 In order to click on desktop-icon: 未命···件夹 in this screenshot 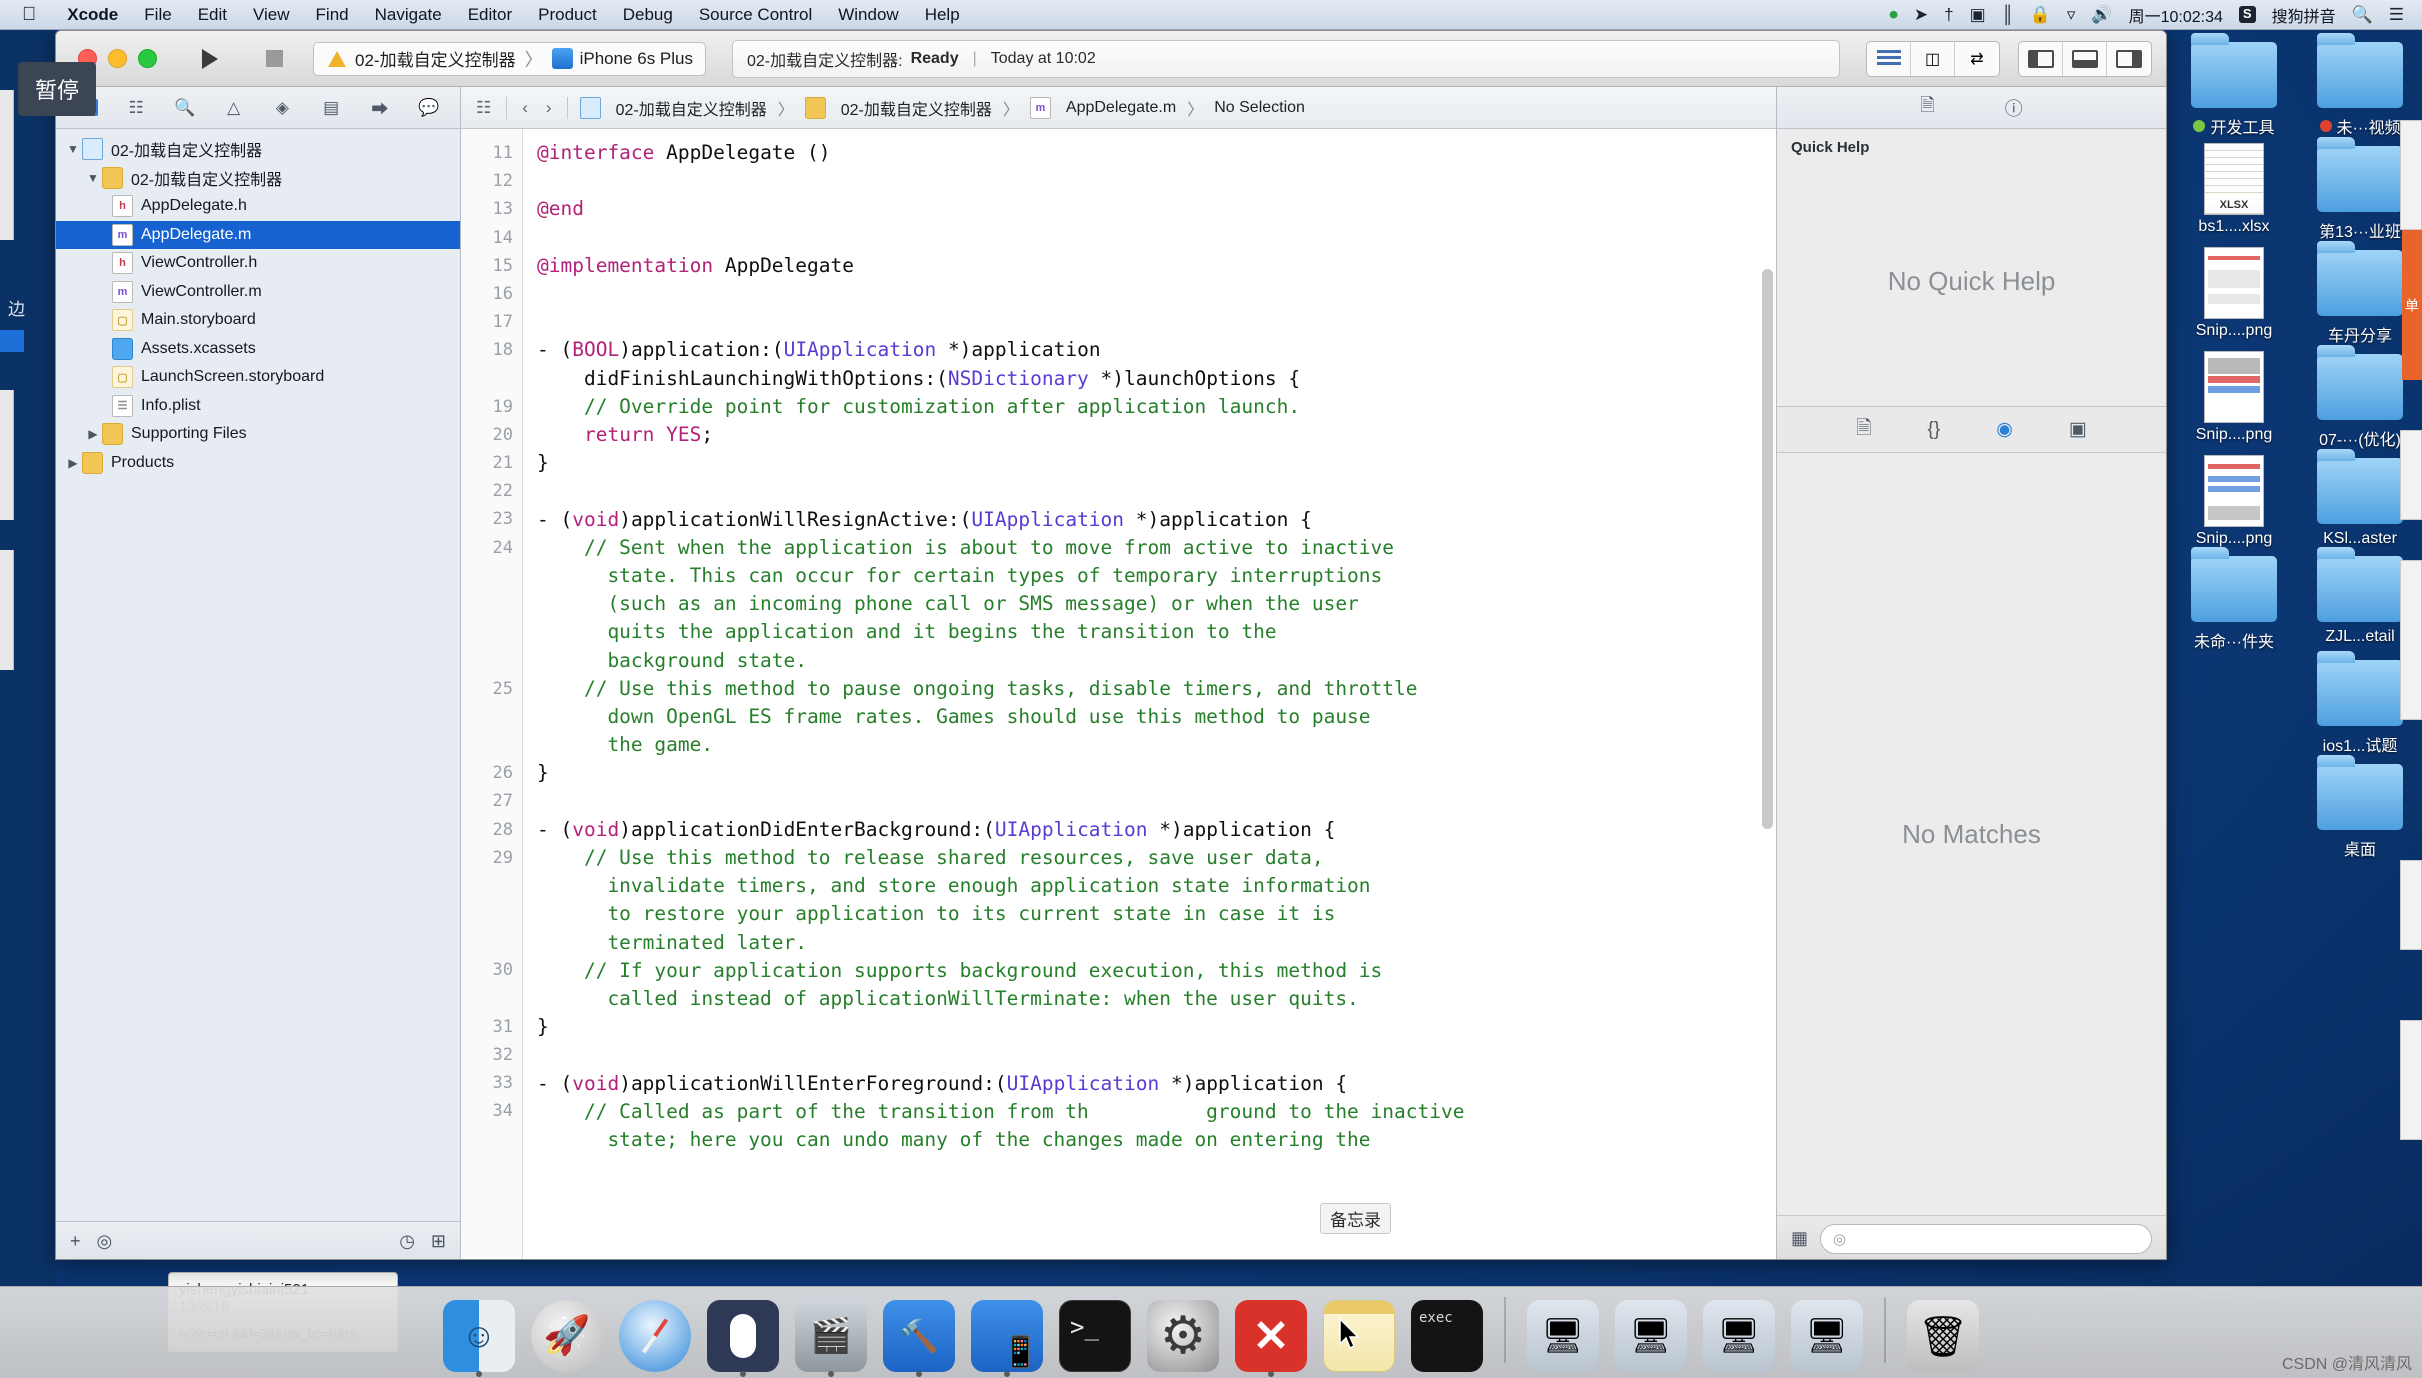, I will do `click(2234, 599)`.